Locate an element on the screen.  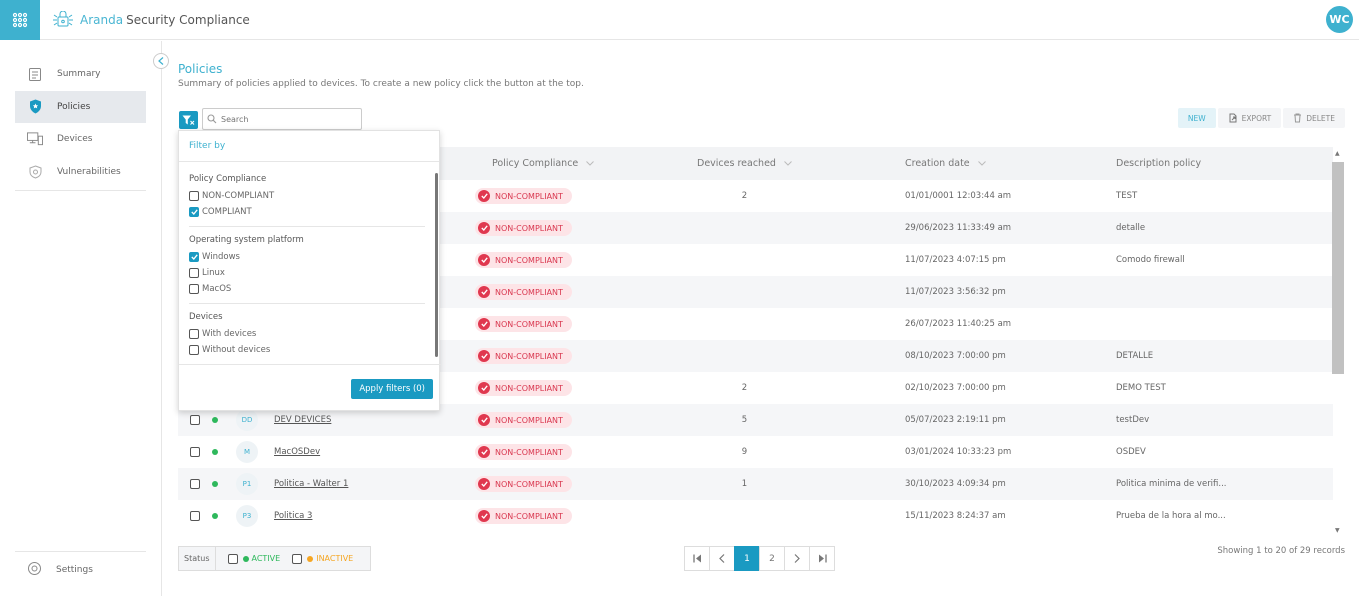
page-2-button: 2 is located at coordinates (772, 558).